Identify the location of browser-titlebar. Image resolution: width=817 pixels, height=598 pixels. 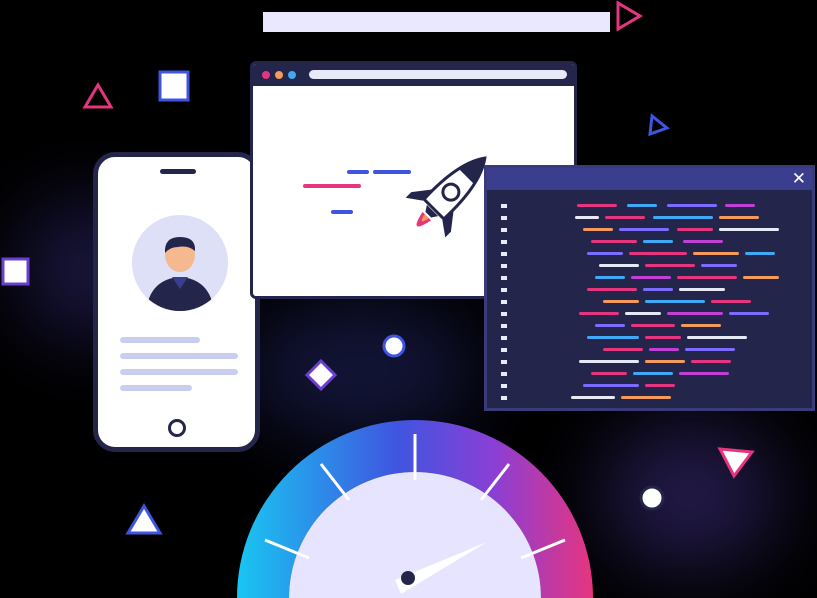
(413, 75).